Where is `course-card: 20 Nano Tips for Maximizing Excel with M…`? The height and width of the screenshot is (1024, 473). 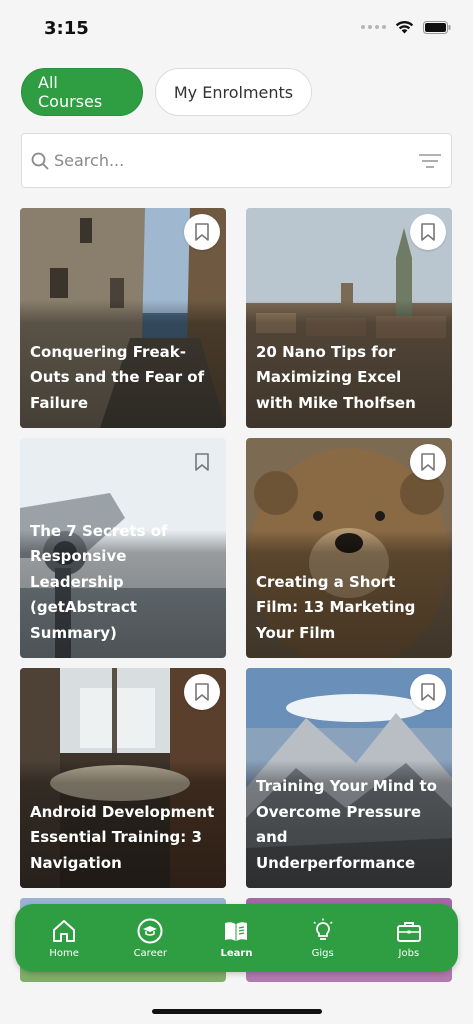 course-card: 20 Nano Tips for Maximizing Excel with M… is located at coordinates (349, 318).